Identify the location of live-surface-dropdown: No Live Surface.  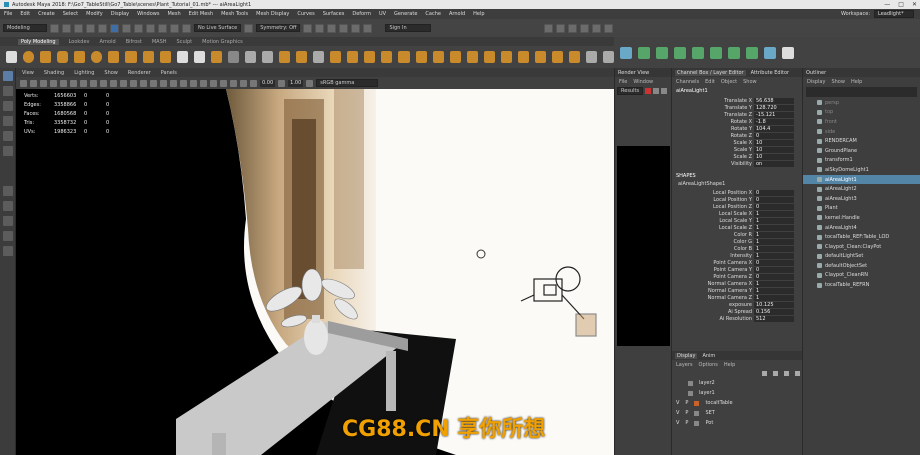
(218, 28).